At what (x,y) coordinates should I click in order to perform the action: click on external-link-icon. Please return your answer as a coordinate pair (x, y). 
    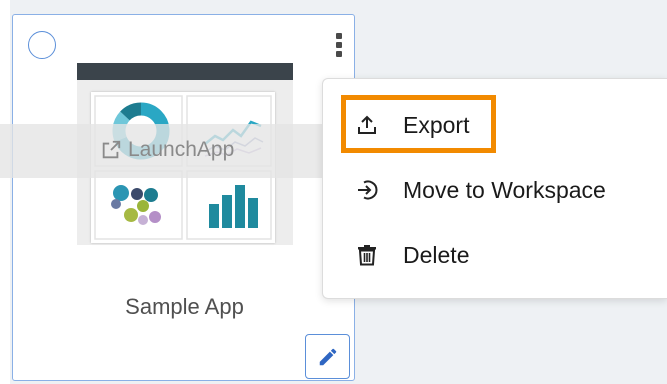
    Looking at the image, I should click on (111, 149).